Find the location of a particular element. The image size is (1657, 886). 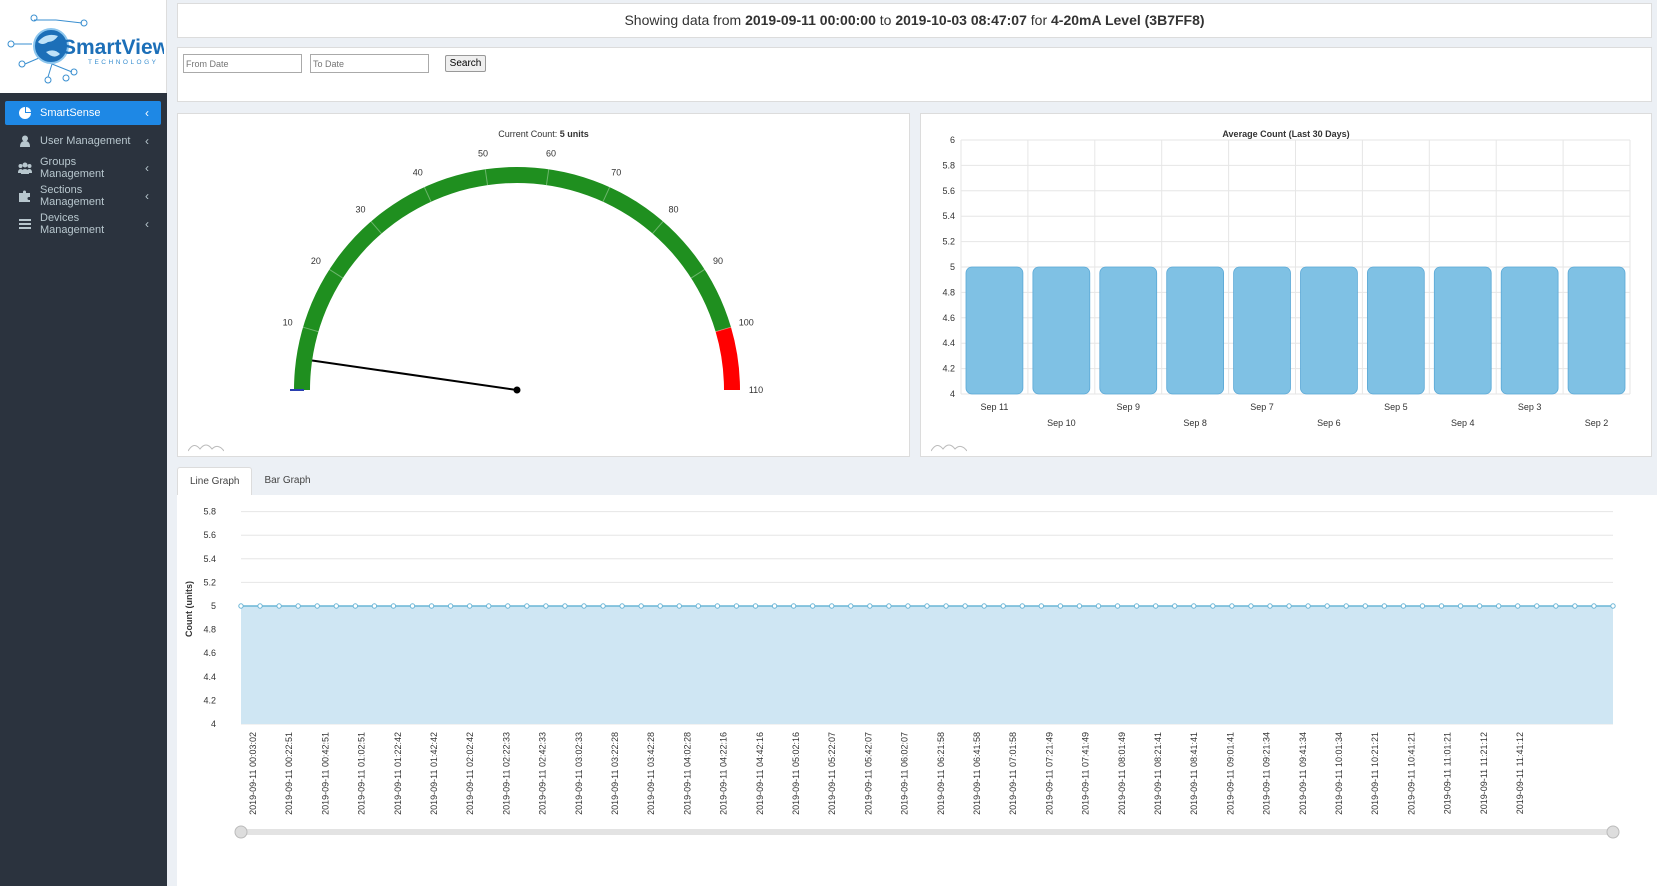

bar-x-tick-label: Sep 10 is located at coordinates (1061, 423).